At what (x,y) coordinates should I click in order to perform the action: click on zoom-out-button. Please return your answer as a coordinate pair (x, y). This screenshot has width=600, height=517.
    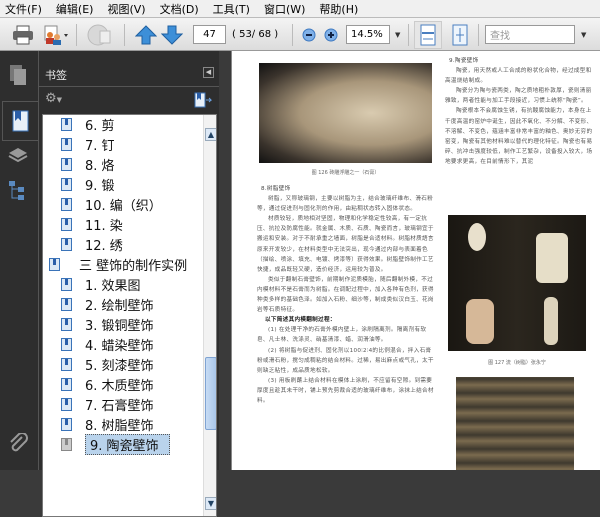
    Looking at the image, I should click on (309, 35).